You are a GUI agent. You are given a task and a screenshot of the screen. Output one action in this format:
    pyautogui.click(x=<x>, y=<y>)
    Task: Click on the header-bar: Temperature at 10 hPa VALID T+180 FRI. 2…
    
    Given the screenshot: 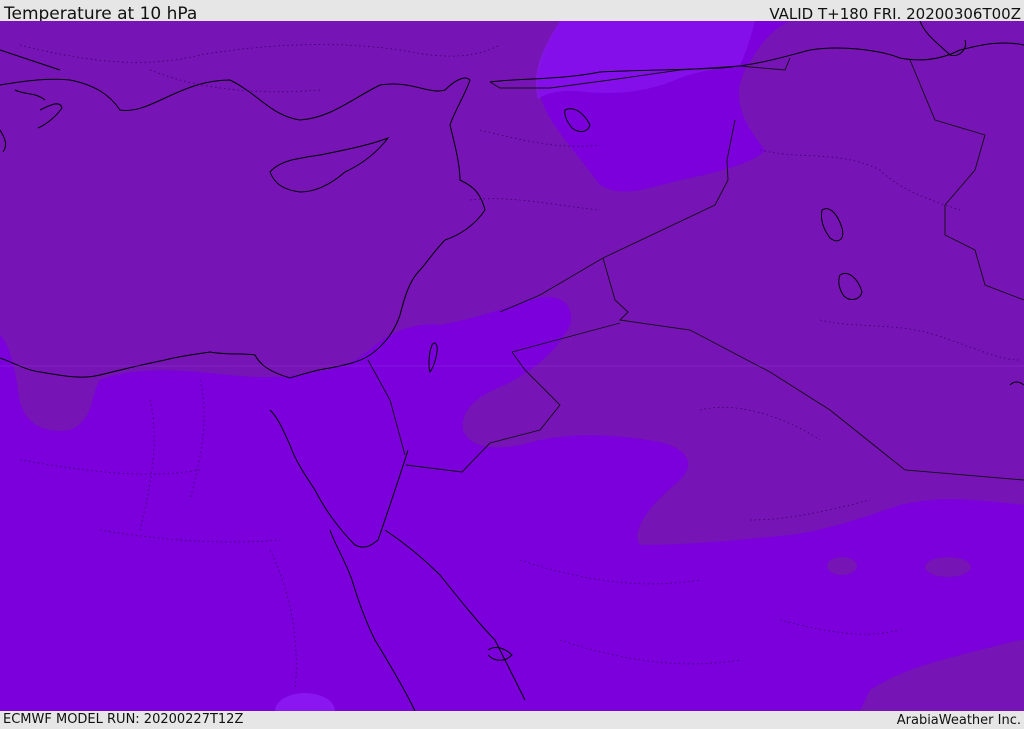 What is the action you would take?
    pyautogui.click(x=512, y=12)
    